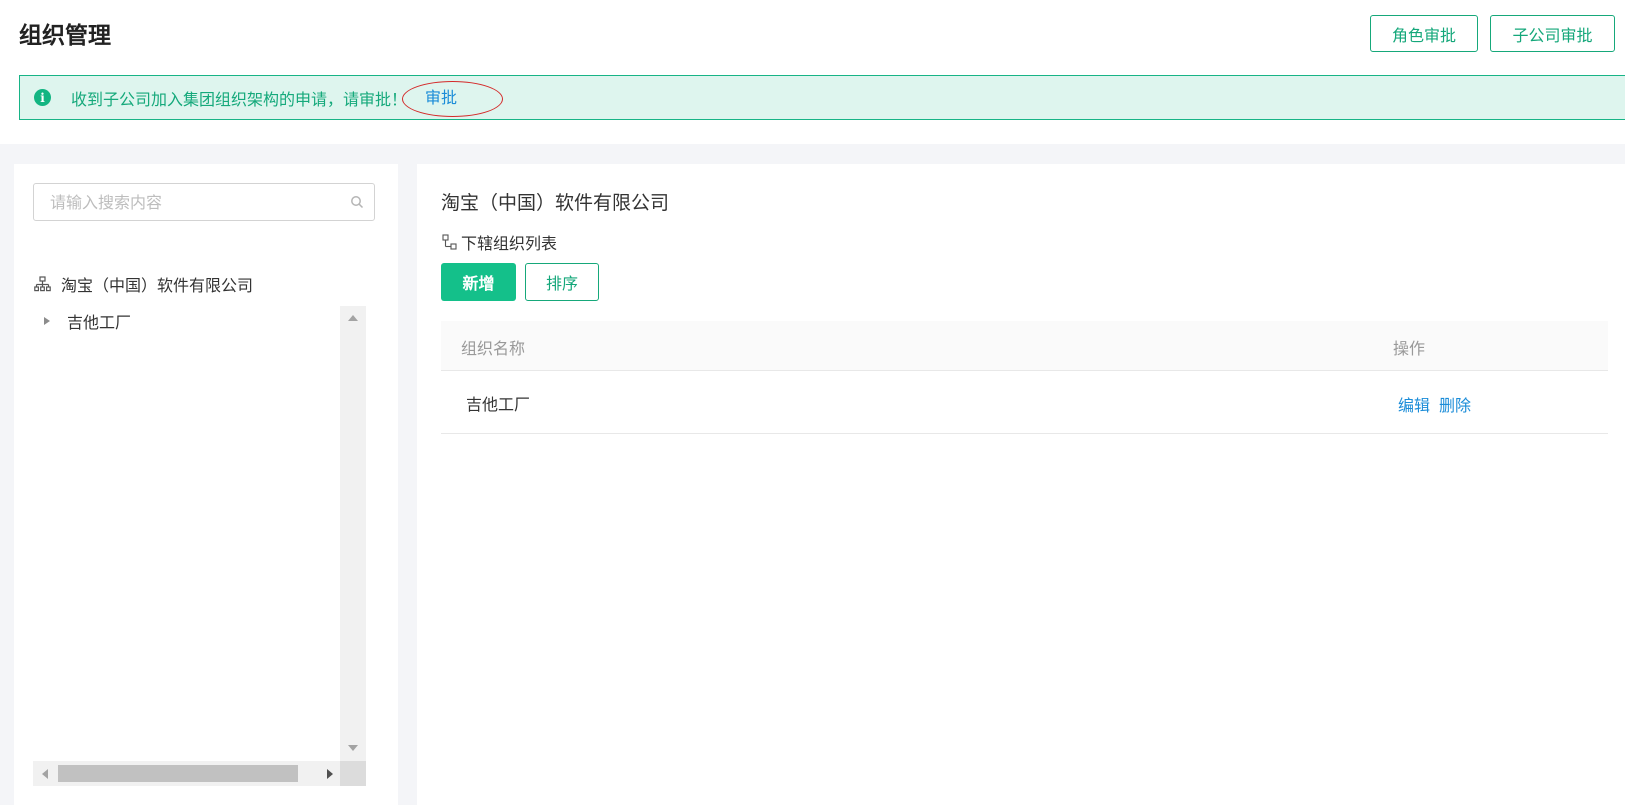  Describe the element at coordinates (192, 202) in the screenshot. I see `search-input` at that location.